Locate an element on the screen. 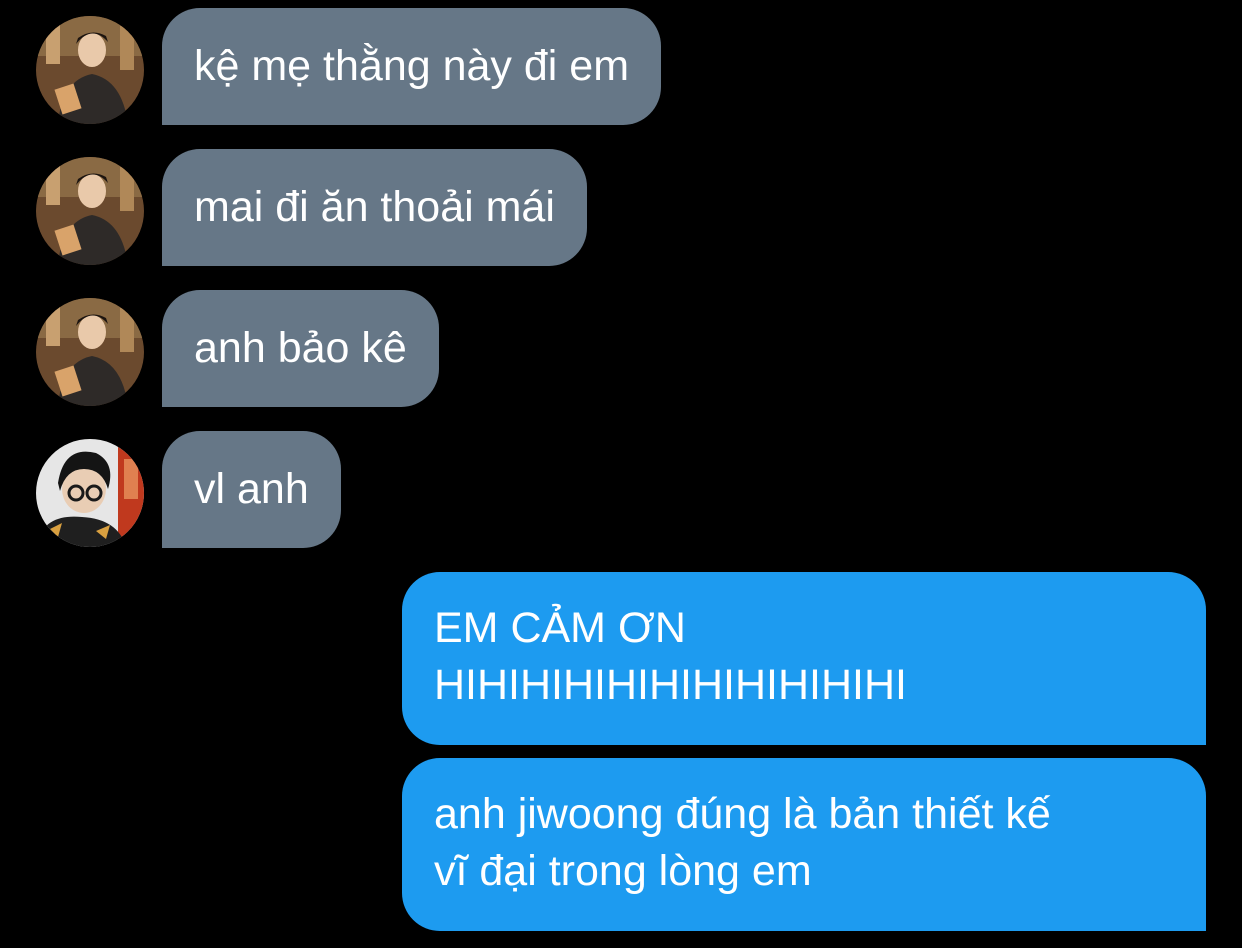 This screenshot has width=1242, height=948. incoming-message-bubble: anh bảo kê is located at coordinates (300, 348).